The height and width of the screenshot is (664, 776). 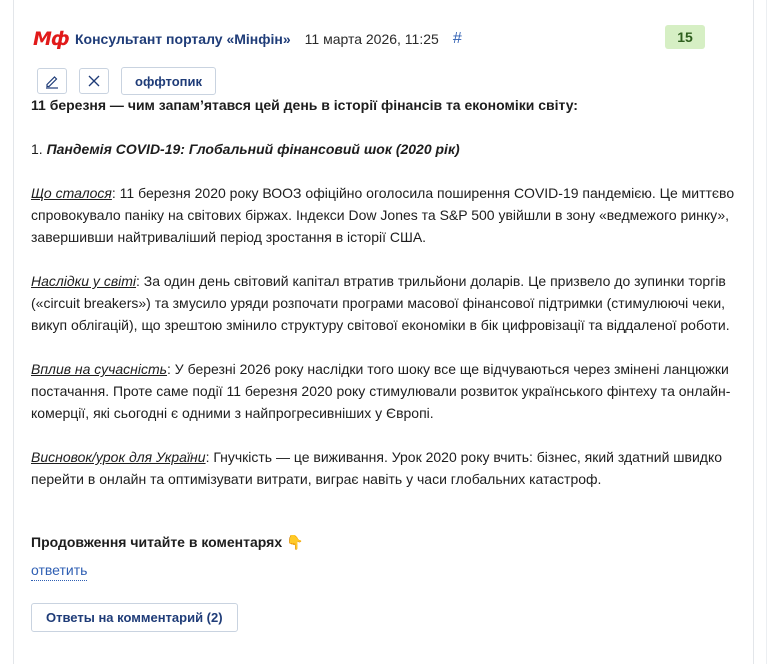 I want to click on reply-link: ответить, so click(x=59, y=570).